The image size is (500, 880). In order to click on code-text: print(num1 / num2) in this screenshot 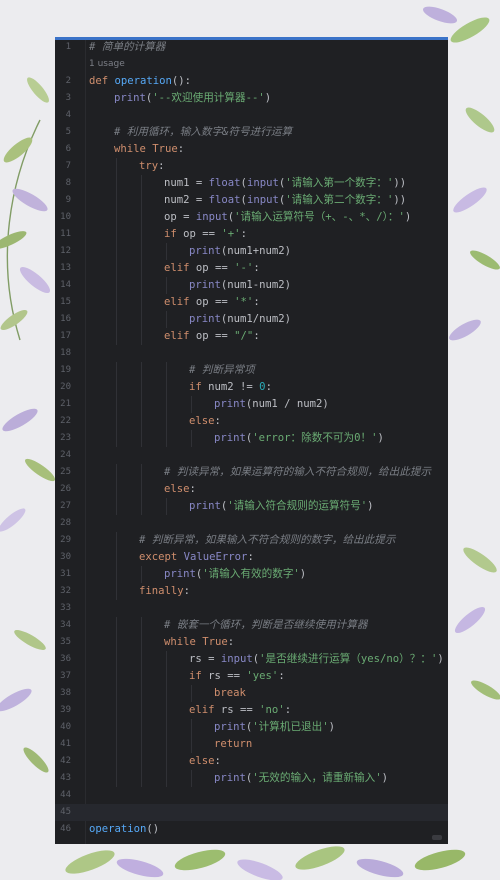, I will do `click(271, 404)`.